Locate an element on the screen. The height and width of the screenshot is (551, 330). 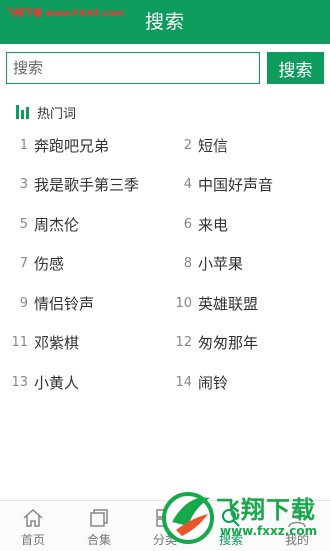
hot-word: 中国好声音 is located at coordinates (236, 185).